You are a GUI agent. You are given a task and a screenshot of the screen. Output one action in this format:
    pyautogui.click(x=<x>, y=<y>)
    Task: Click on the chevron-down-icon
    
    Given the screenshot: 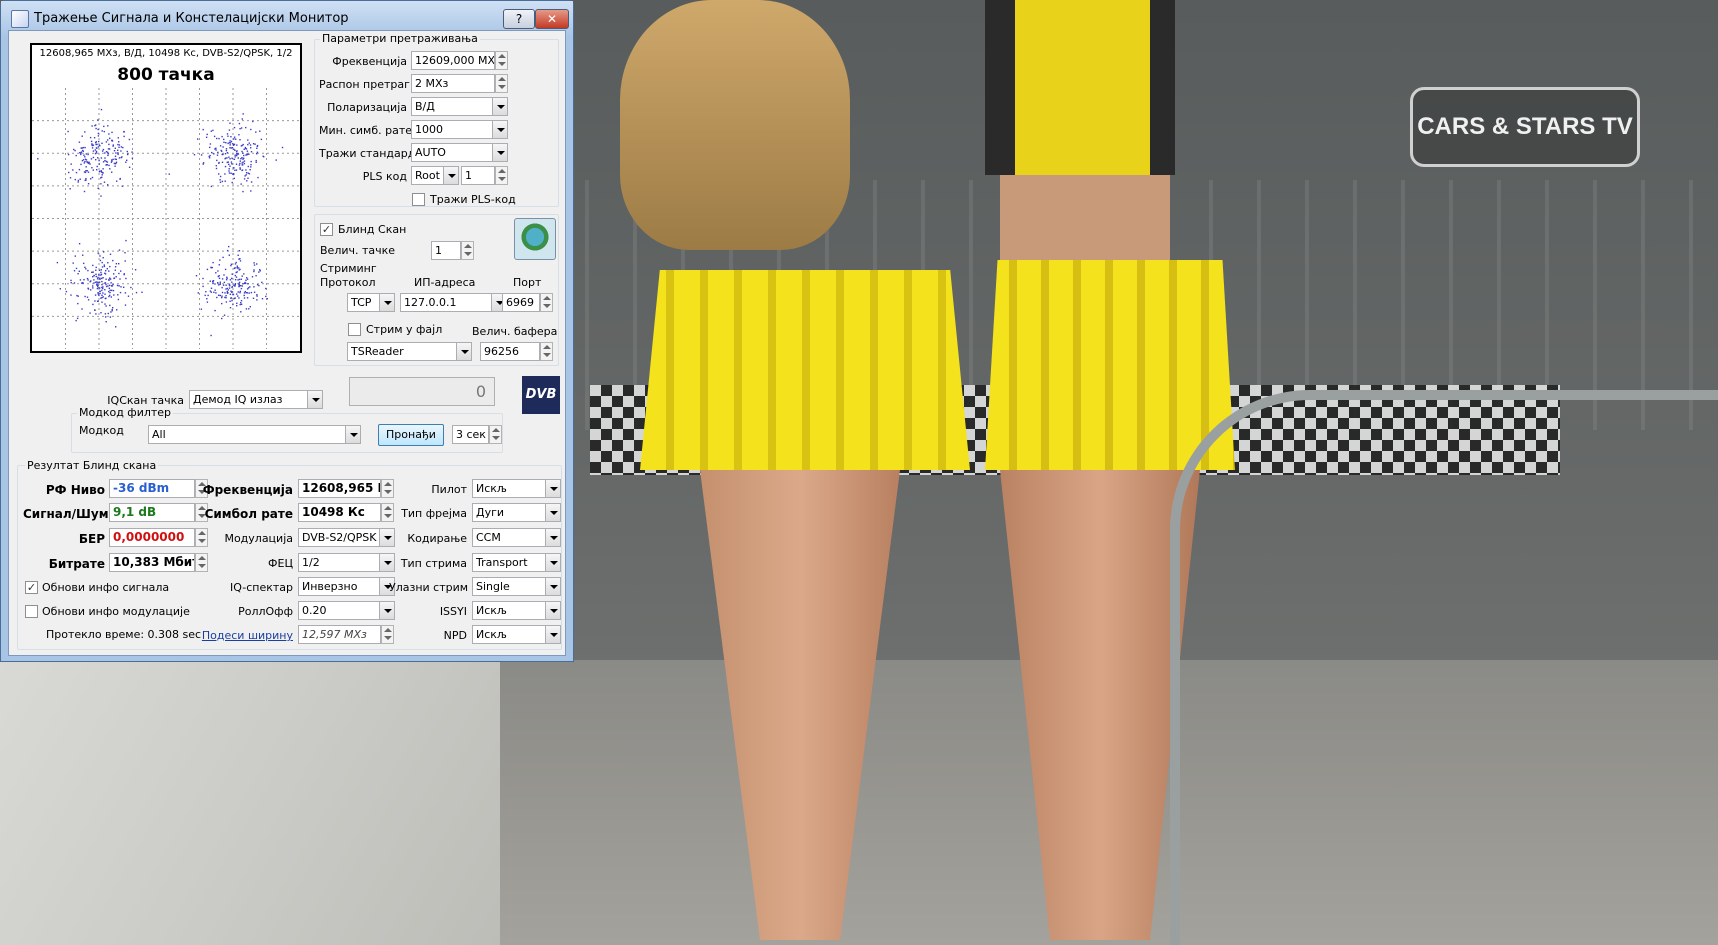 What is the action you would take?
    pyautogui.click(x=463, y=351)
    